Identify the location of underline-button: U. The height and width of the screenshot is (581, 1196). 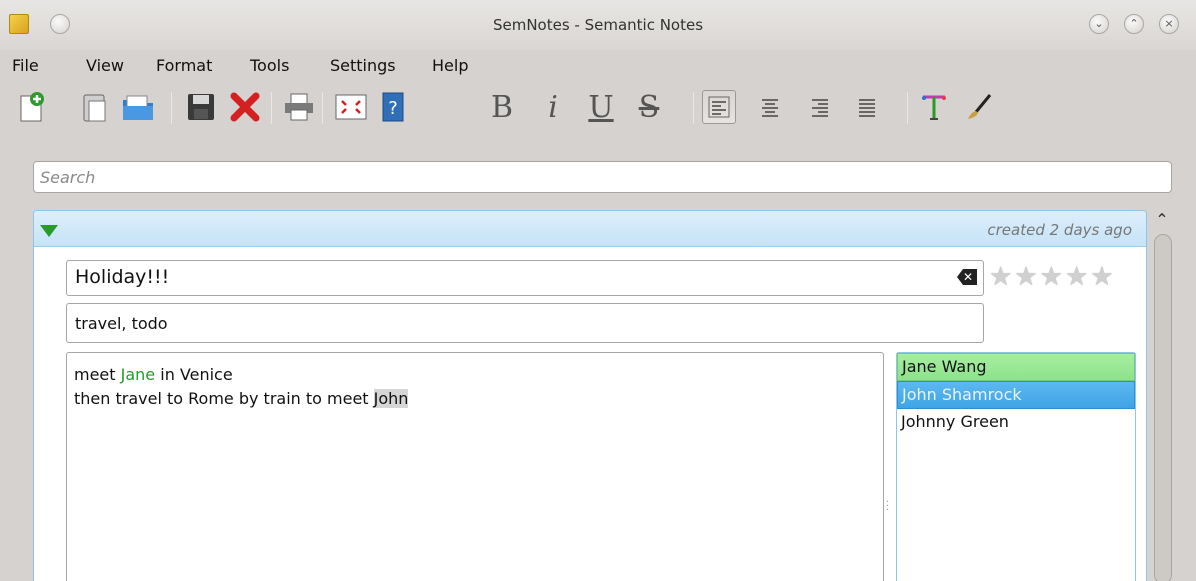
(601, 107).